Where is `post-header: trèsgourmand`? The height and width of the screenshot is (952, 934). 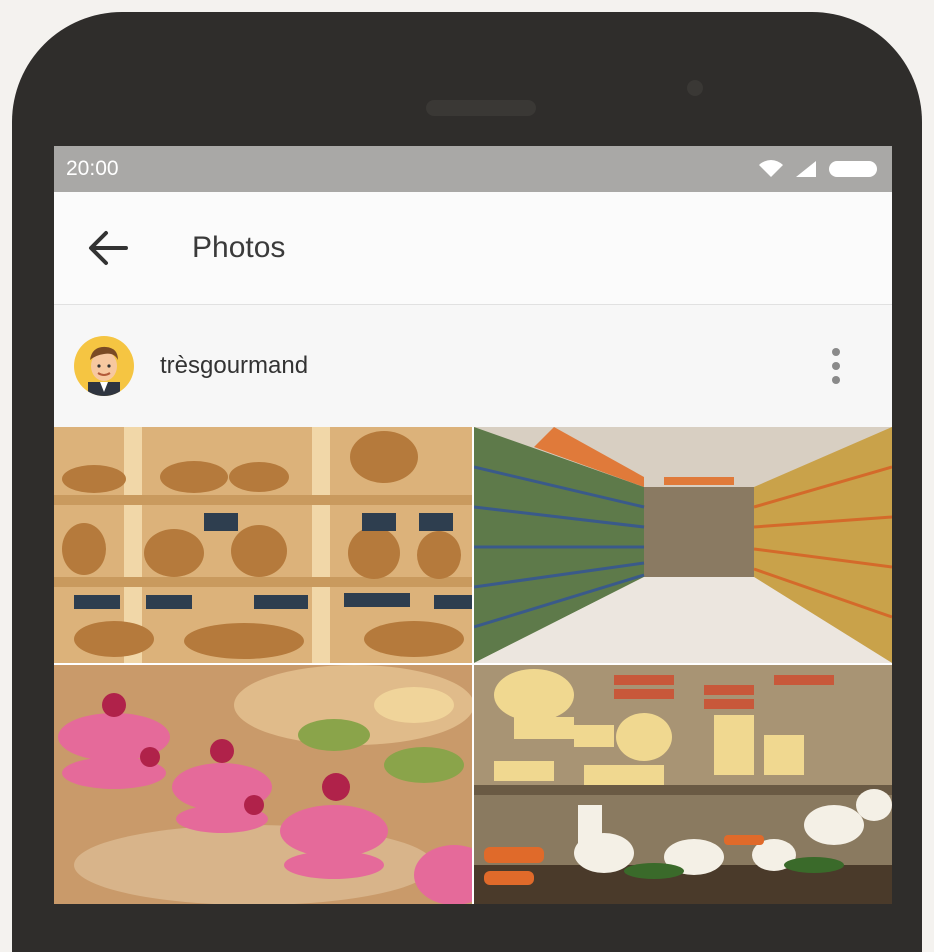 post-header: trèsgourmand is located at coordinates (473, 366).